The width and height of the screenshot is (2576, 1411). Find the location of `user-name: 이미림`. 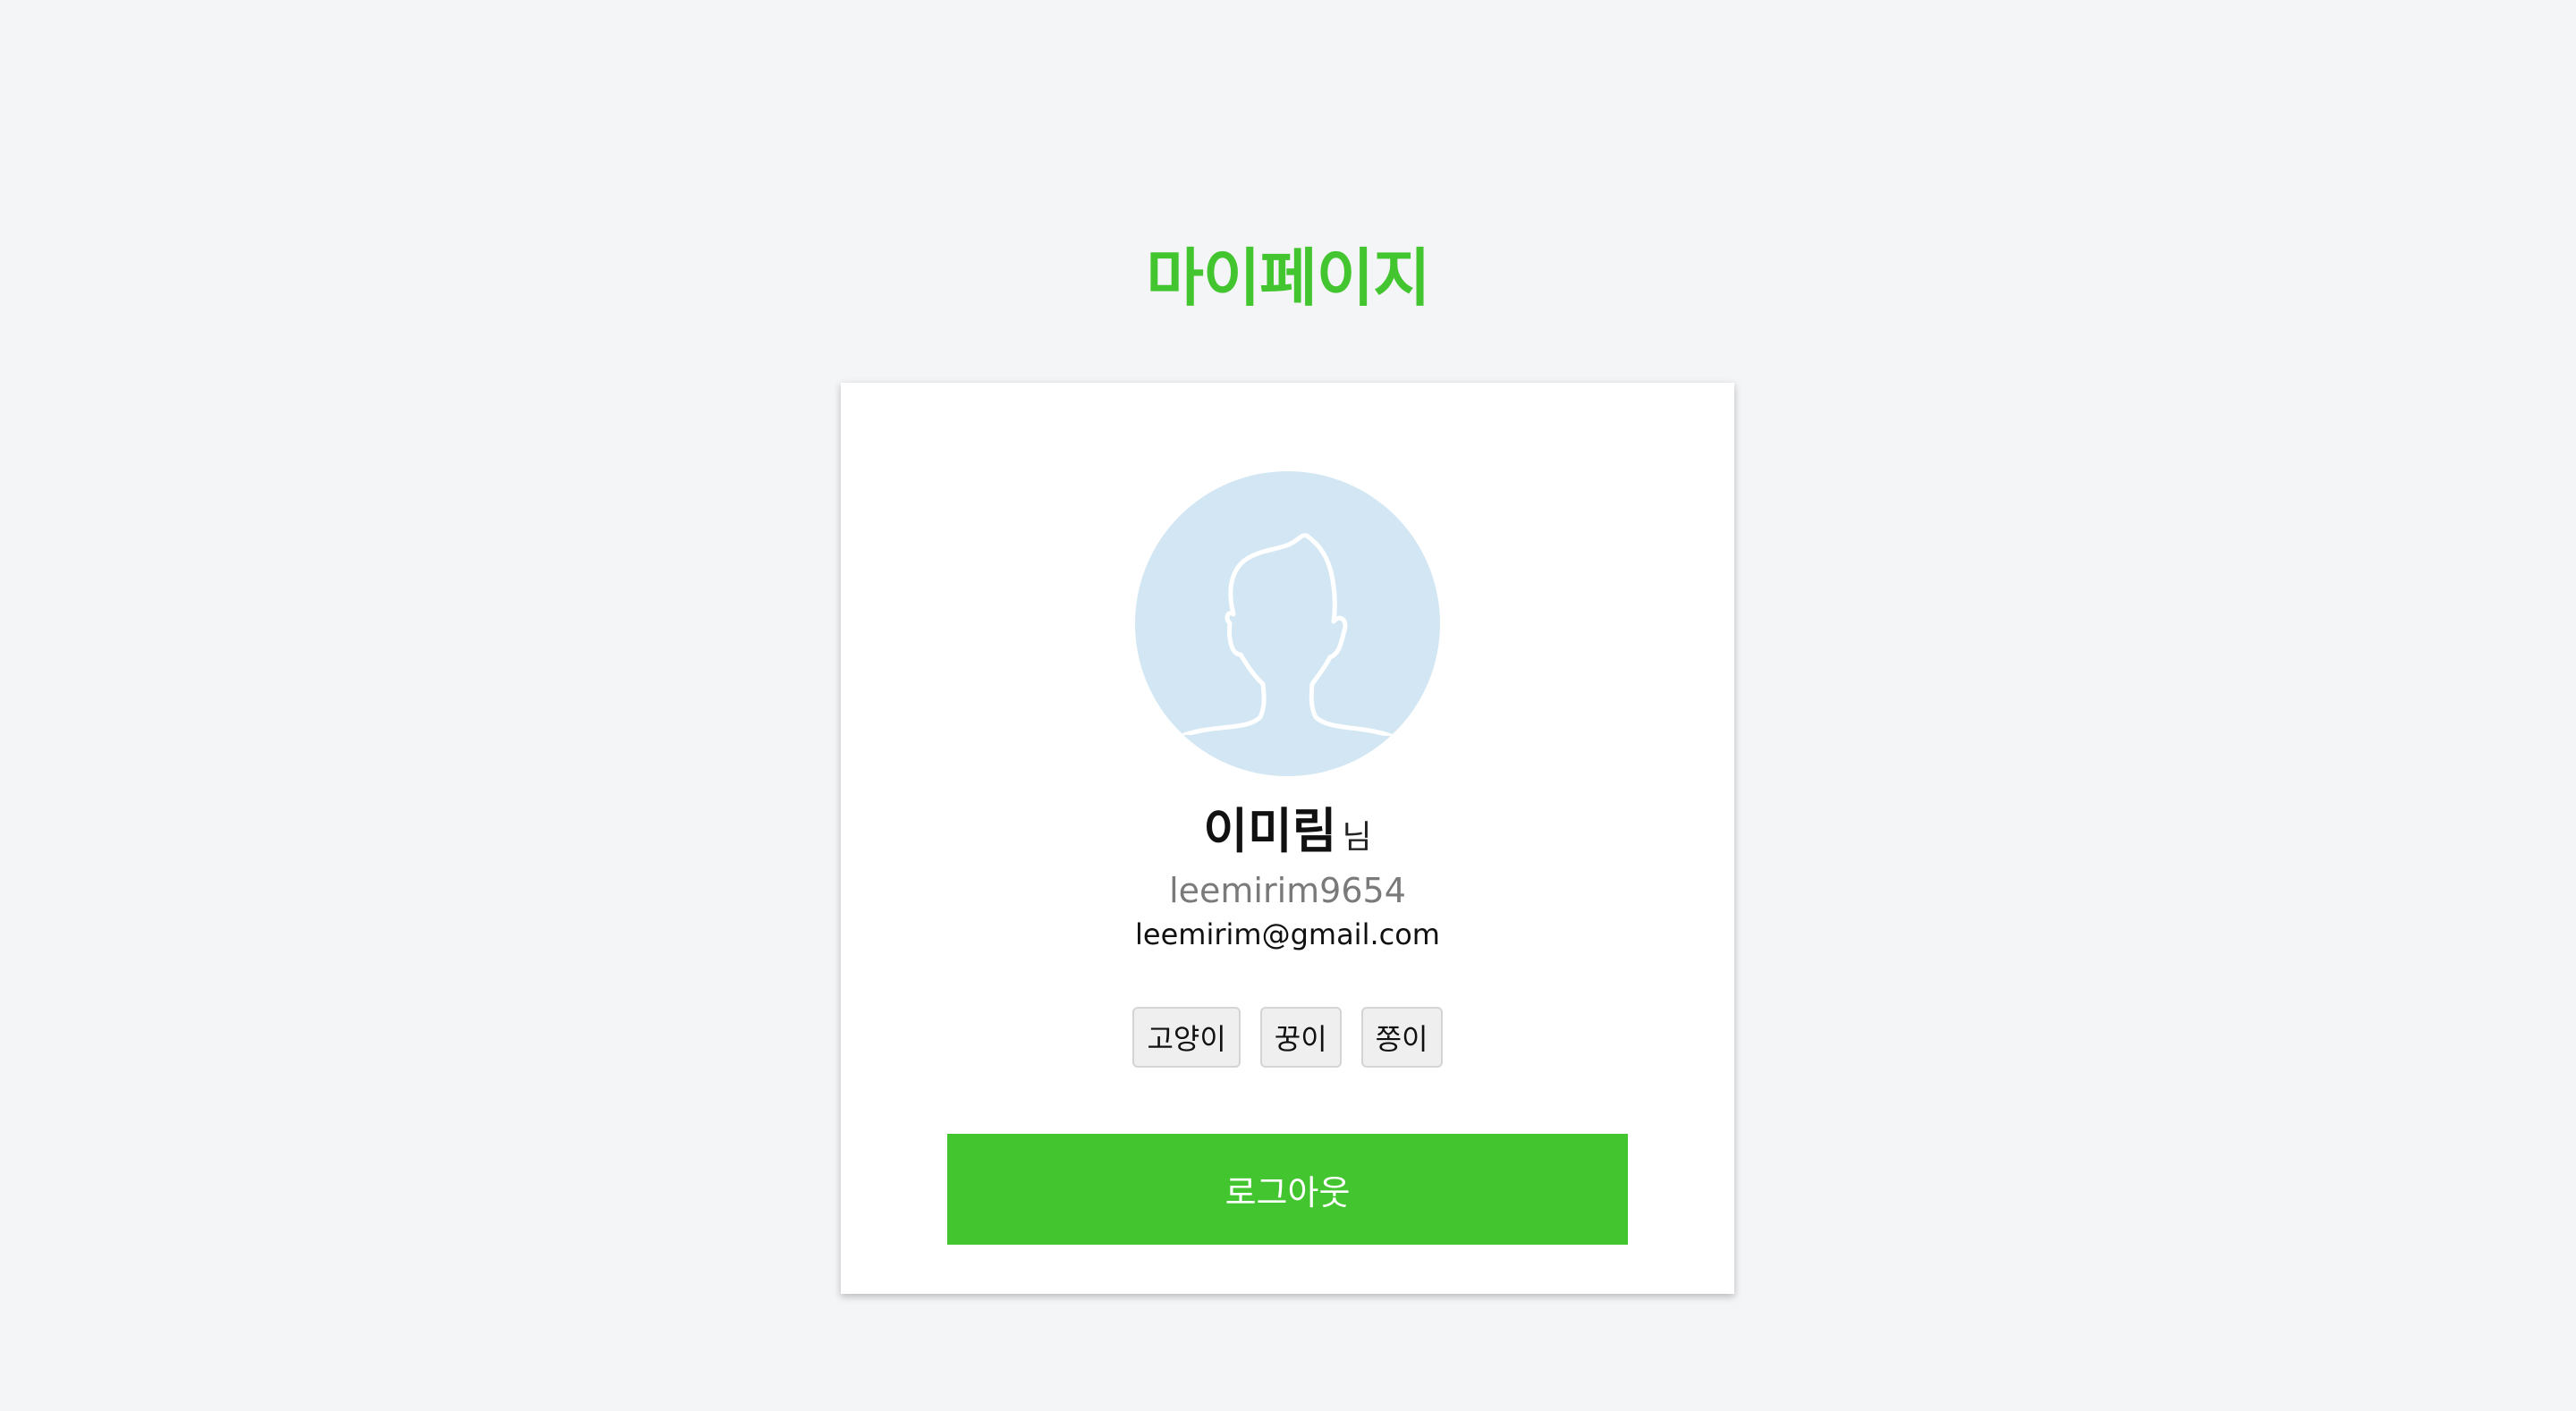

user-name: 이미림 is located at coordinates (1270, 831).